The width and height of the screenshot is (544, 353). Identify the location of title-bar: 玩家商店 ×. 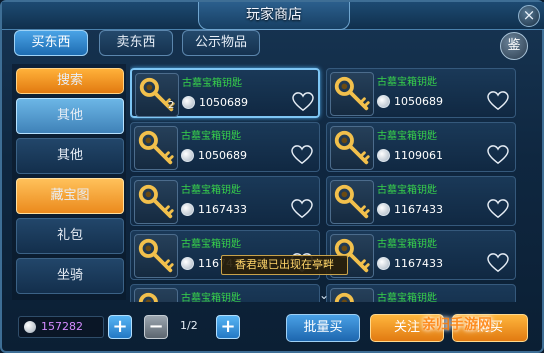
(273, 16).